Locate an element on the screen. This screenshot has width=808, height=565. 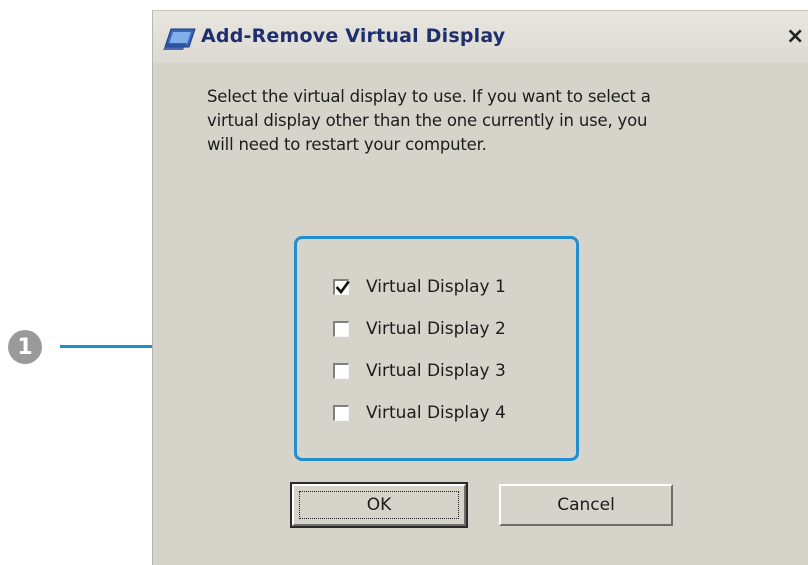
dialog-title: Add-Remove Virtual Display is located at coordinates (353, 36).